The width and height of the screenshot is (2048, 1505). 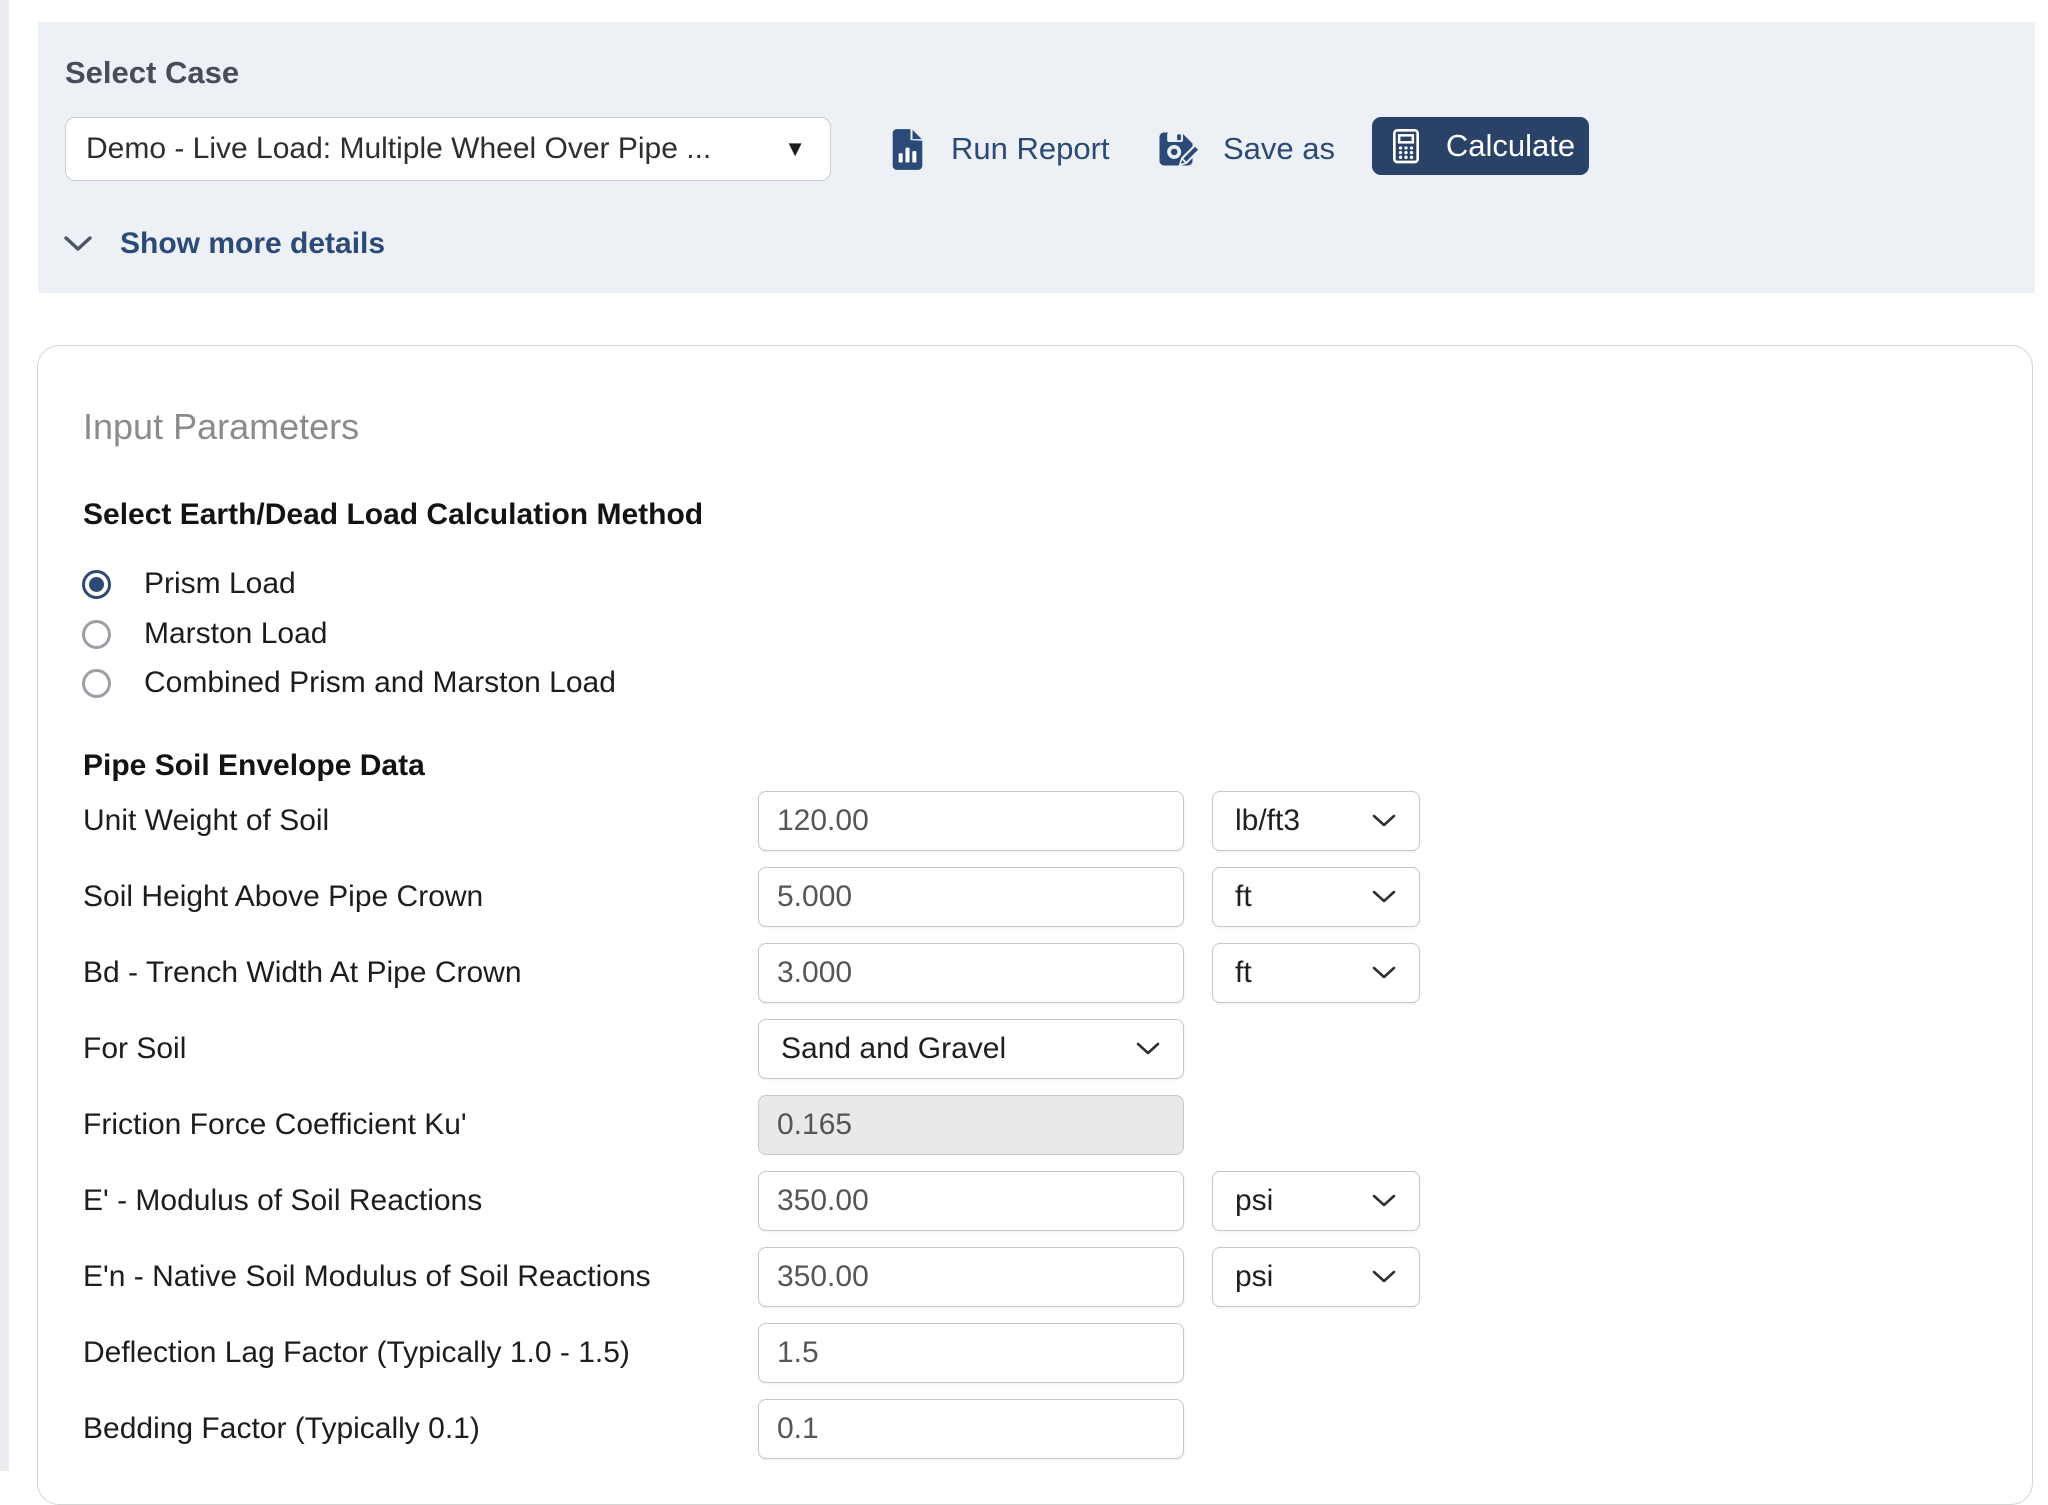 I want to click on e-modulus-unit-select: psi, so click(x=1316, y=1201).